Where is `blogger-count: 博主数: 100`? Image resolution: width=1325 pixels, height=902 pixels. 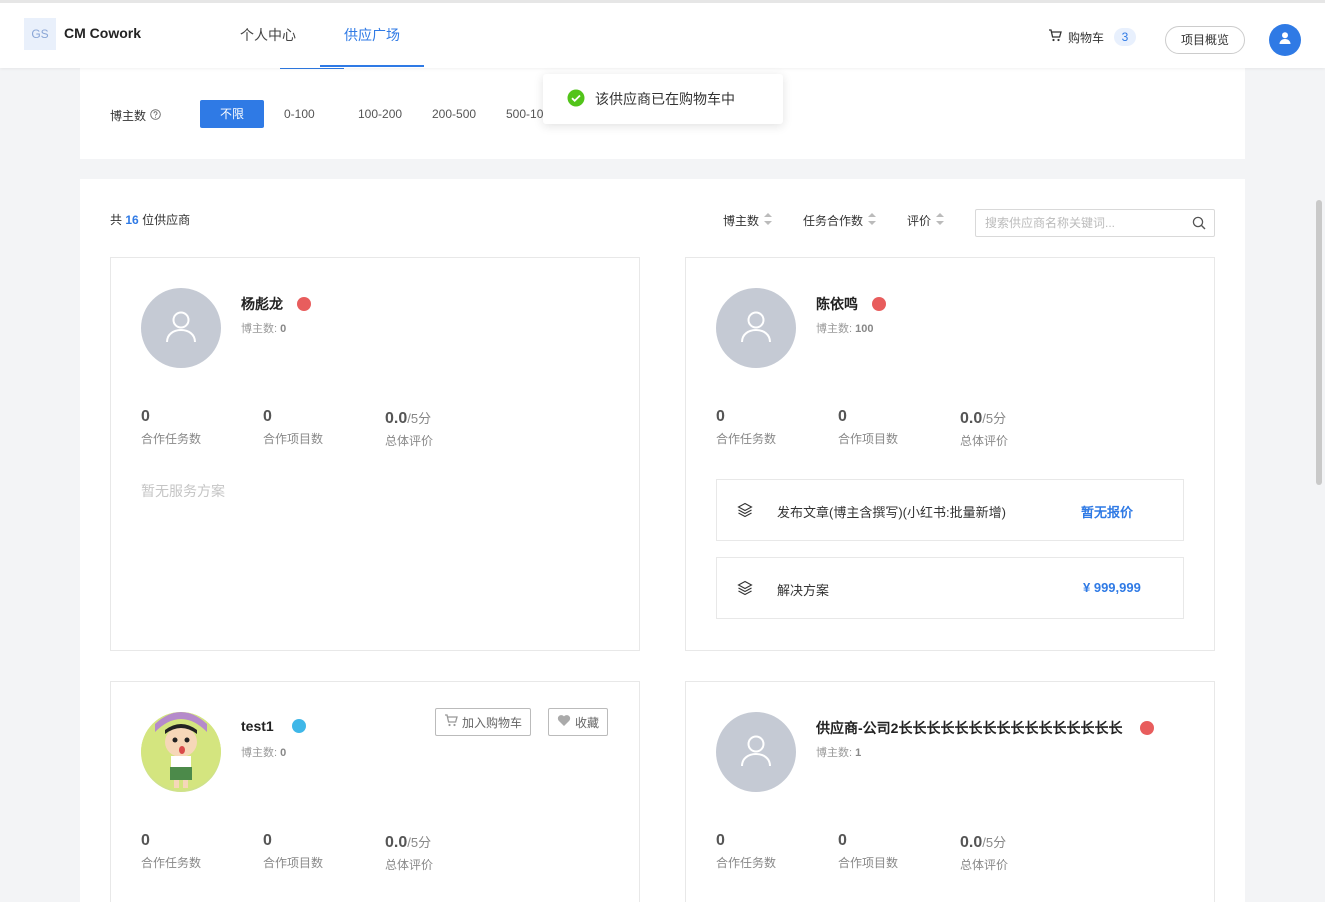
blogger-count: 博主数: 100 is located at coordinates (844, 328).